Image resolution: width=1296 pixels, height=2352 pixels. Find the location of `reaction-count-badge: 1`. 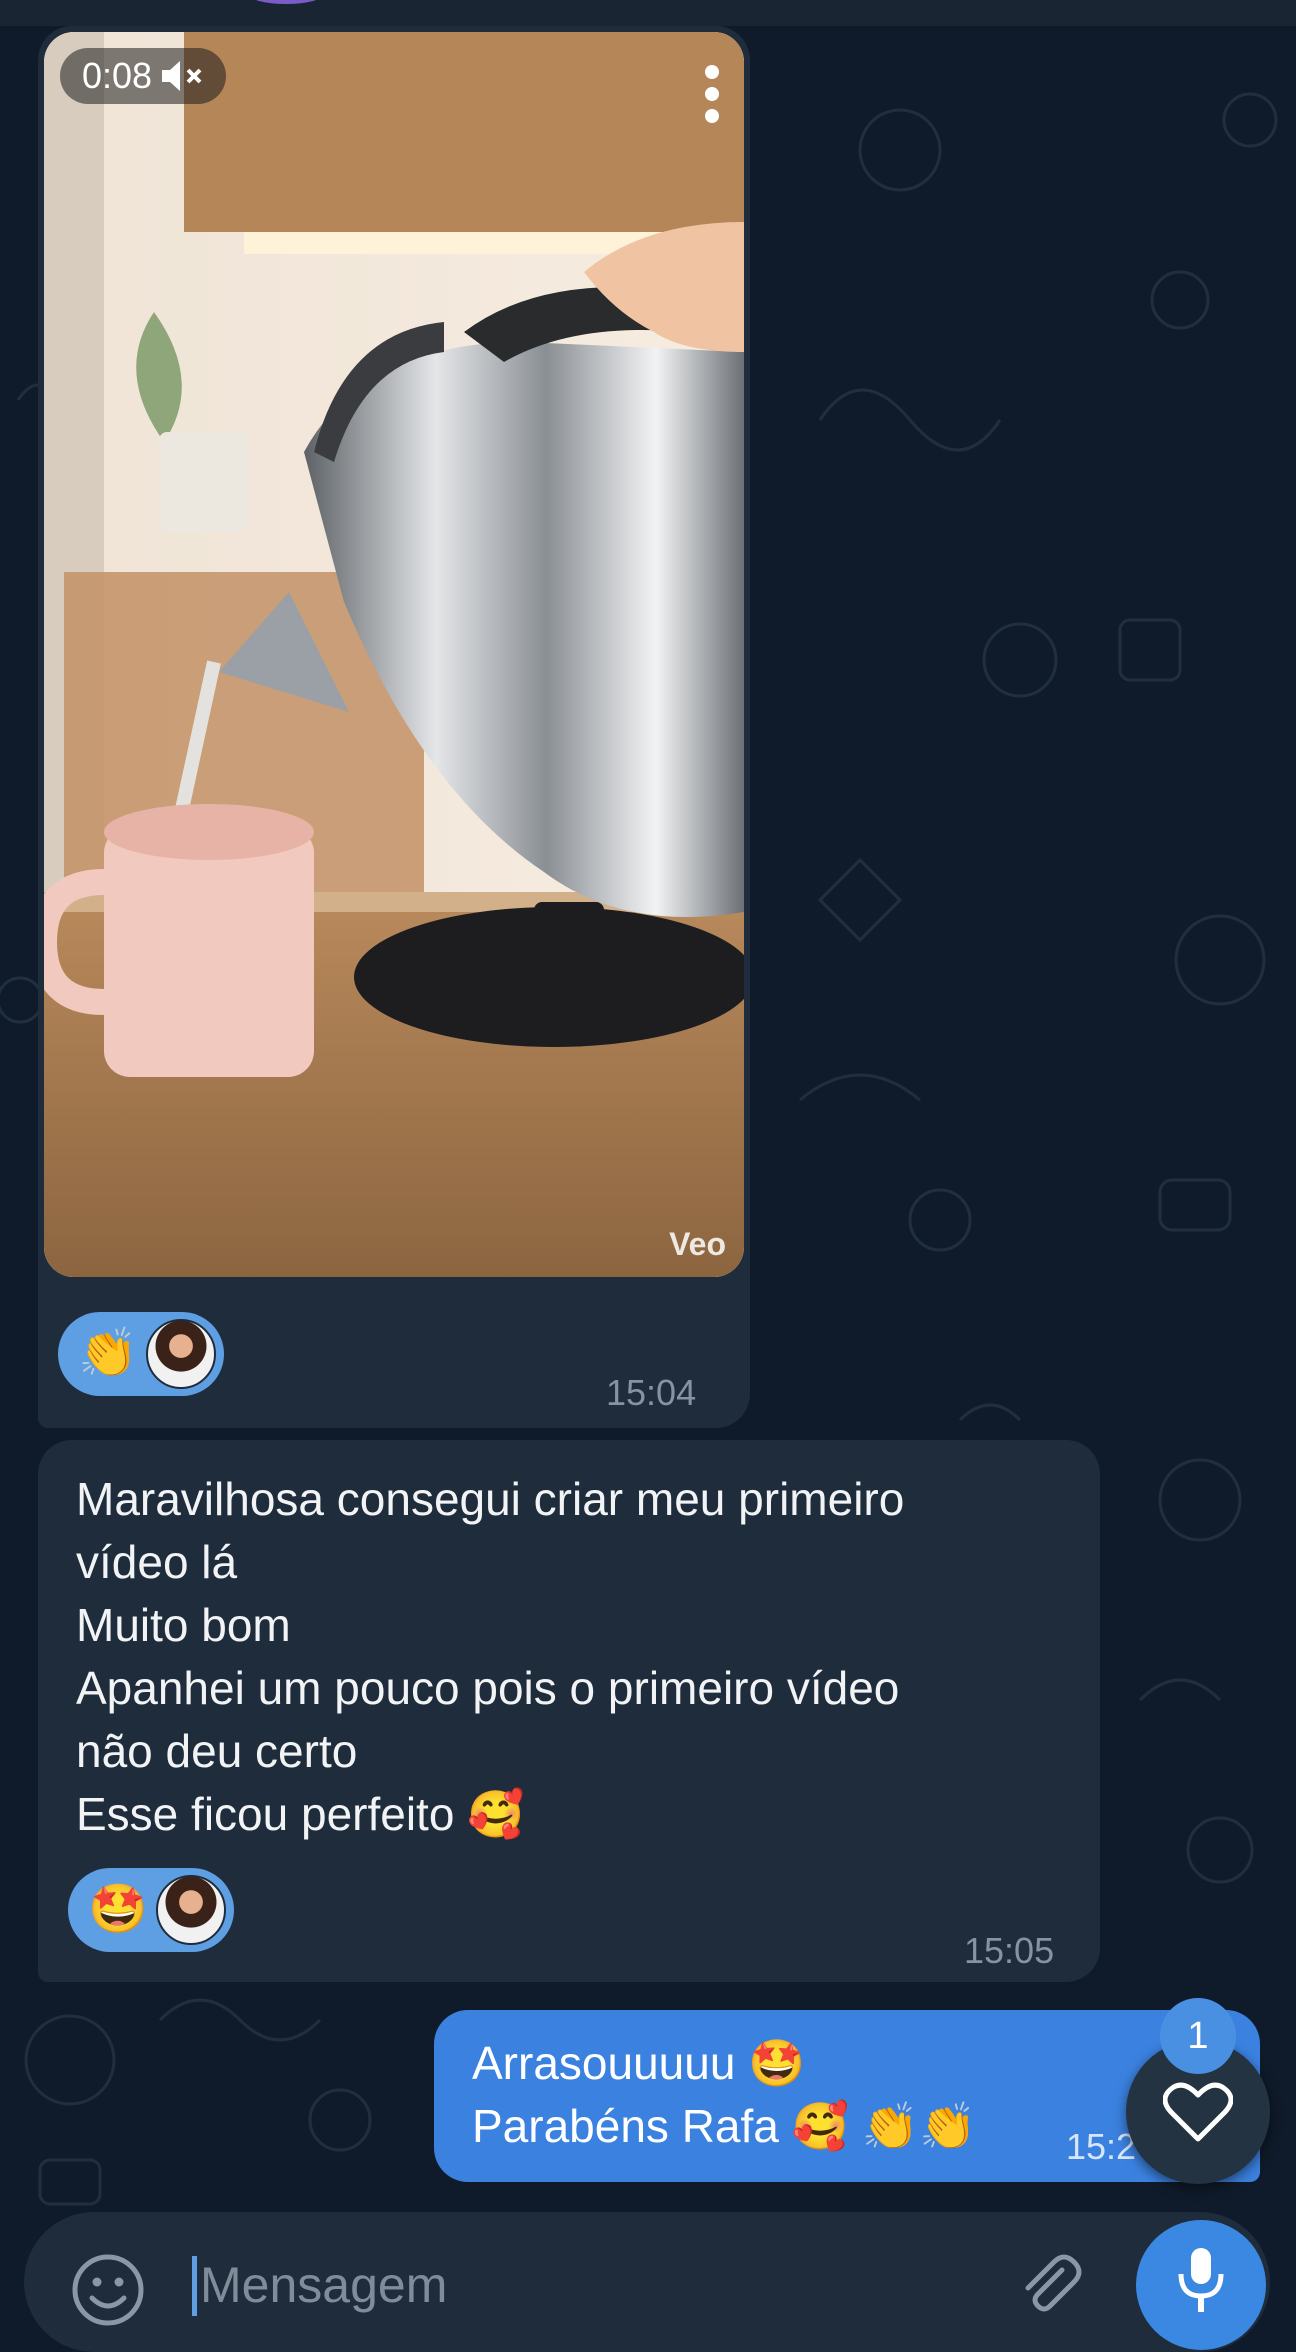

reaction-count-badge: 1 is located at coordinates (1198, 2036).